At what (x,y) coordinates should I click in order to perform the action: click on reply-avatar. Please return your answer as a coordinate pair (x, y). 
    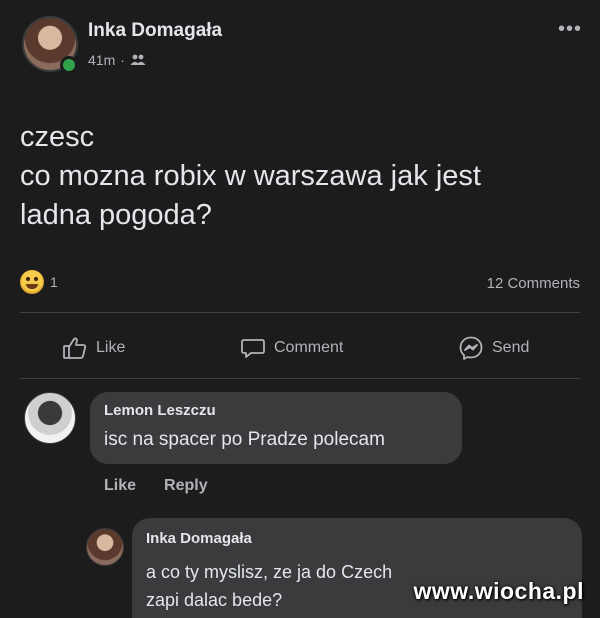
    Looking at the image, I should click on (105, 547).